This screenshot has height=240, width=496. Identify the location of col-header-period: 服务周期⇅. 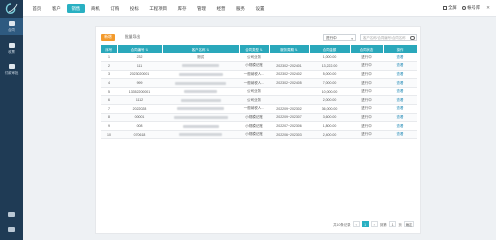
(289, 49).